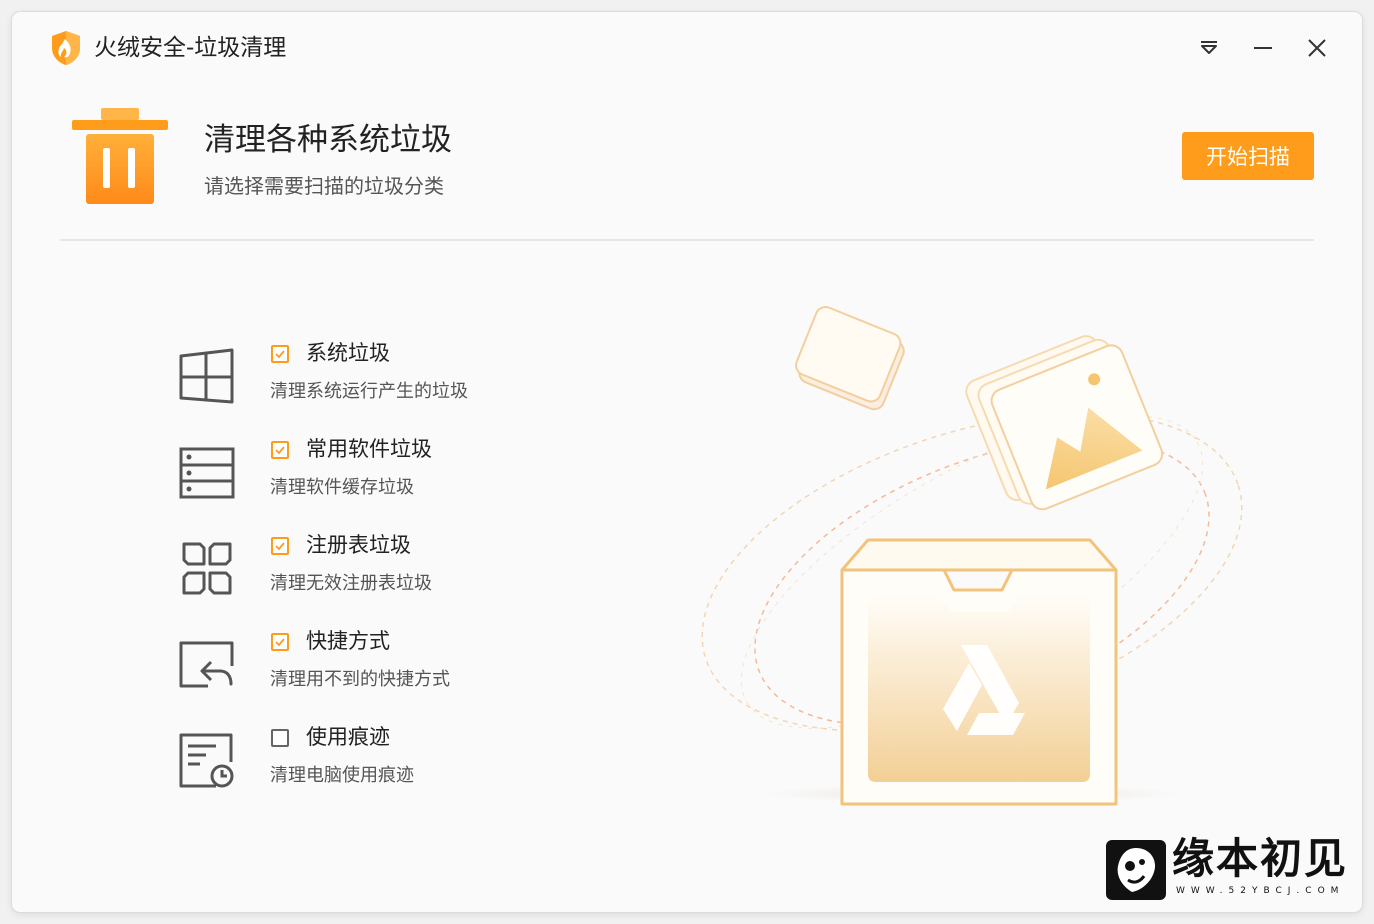 Image resolution: width=1374 pixels, height=924 pixels. What do you see at coordinates (206, 664) in the screenshot?
I see `shortcut-icon` at bounding box center [206, 664].